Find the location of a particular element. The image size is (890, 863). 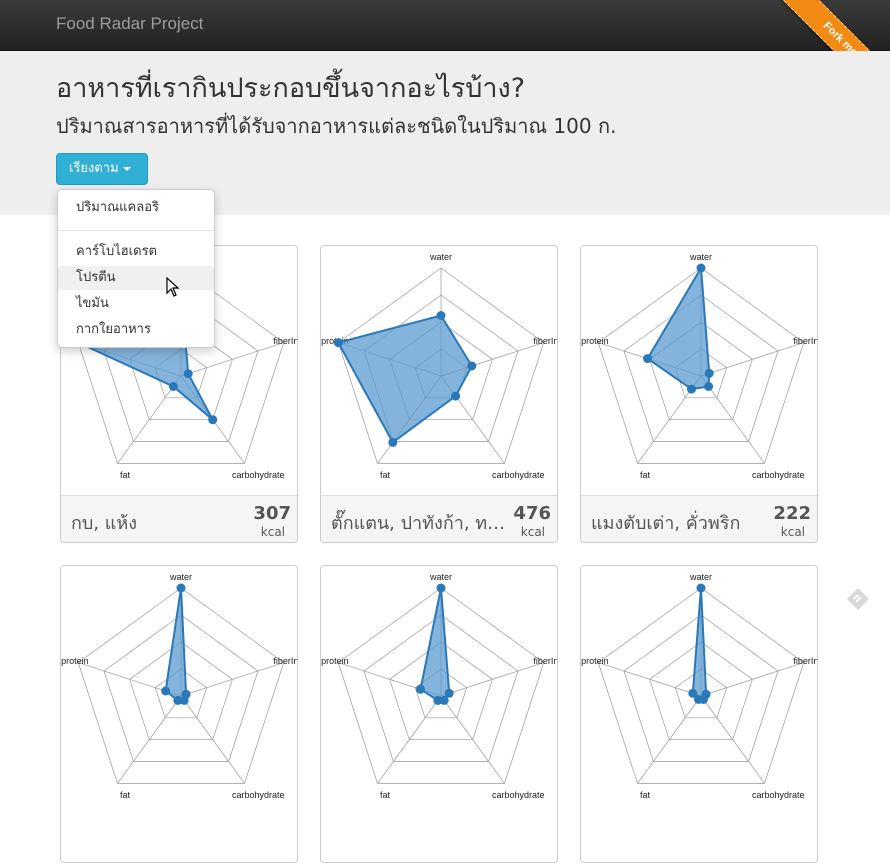

sort-option-fiber: กากใยอาหาร is located at coordinates (136, 330).